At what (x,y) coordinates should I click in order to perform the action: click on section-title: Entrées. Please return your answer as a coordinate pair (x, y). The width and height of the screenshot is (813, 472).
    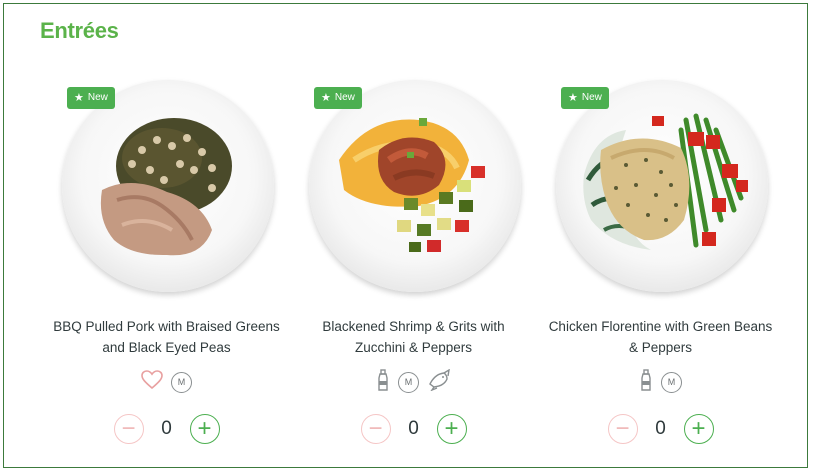
    Looking at the image, I should click on (79, 30).